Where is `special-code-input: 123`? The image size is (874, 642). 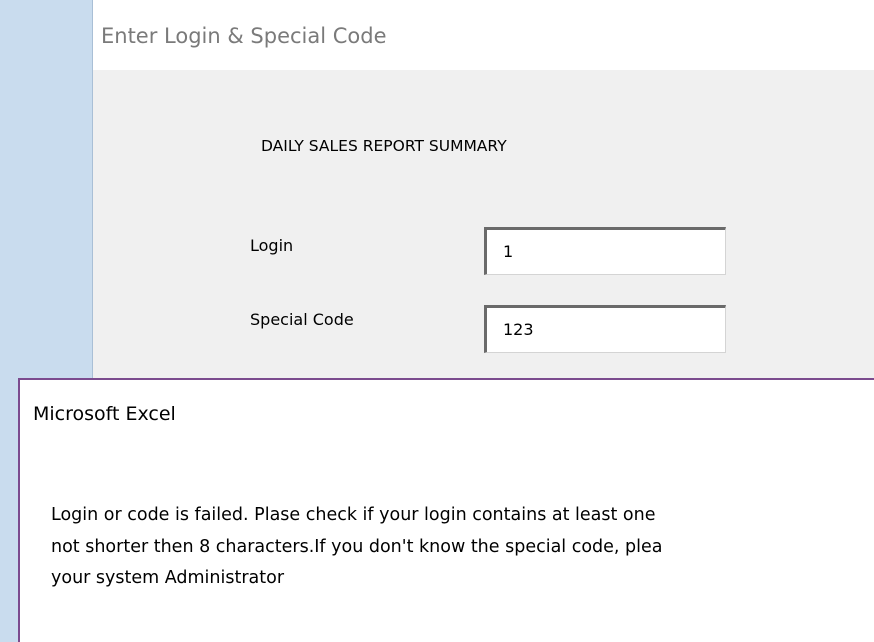
special-code-input: 123 is located at coordinates (605, 329).